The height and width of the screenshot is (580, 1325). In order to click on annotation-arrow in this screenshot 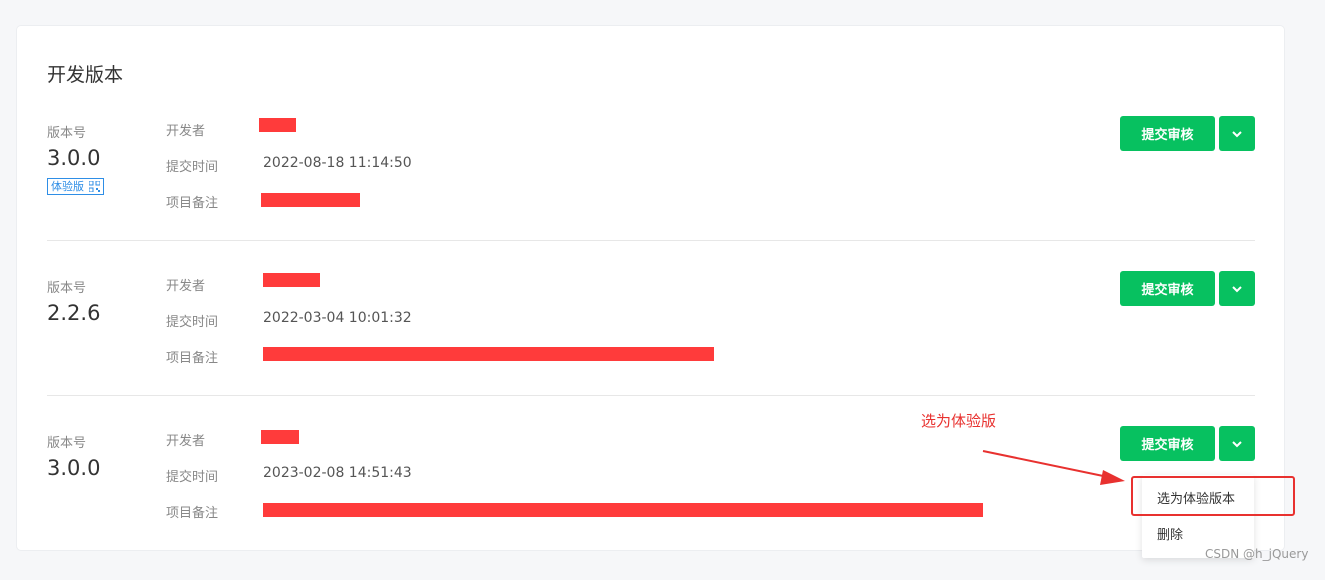, I will do `click(1053, 467)`.